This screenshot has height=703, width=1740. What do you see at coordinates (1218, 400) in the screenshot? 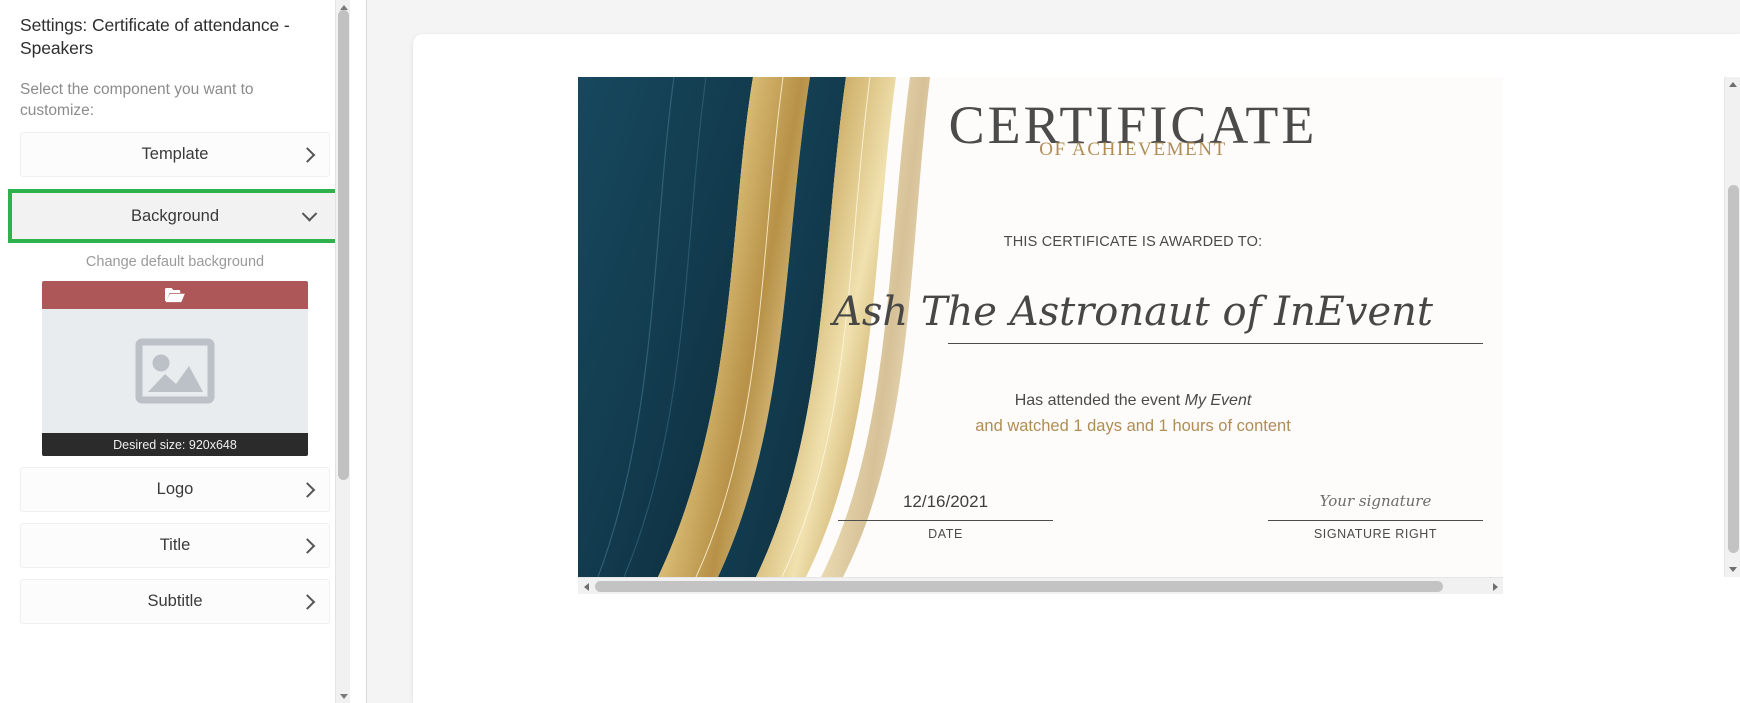
I see `event-name-text: My Event` at bounding box center [1218, 400].